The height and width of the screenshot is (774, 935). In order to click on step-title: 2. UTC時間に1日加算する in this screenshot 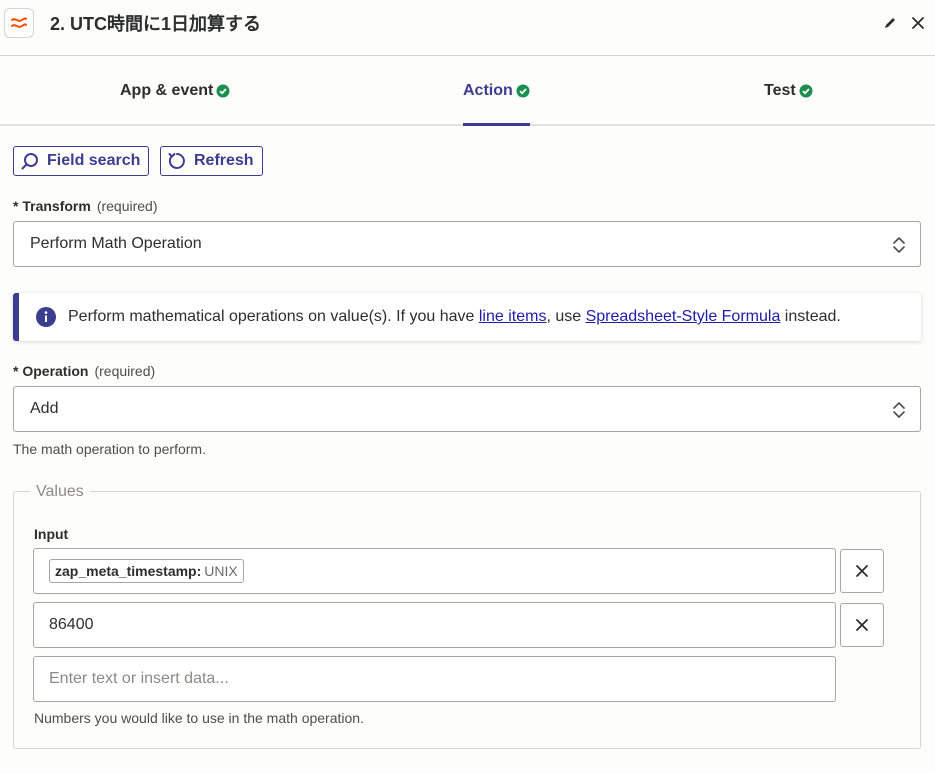, I will do `click(156, 24)`.